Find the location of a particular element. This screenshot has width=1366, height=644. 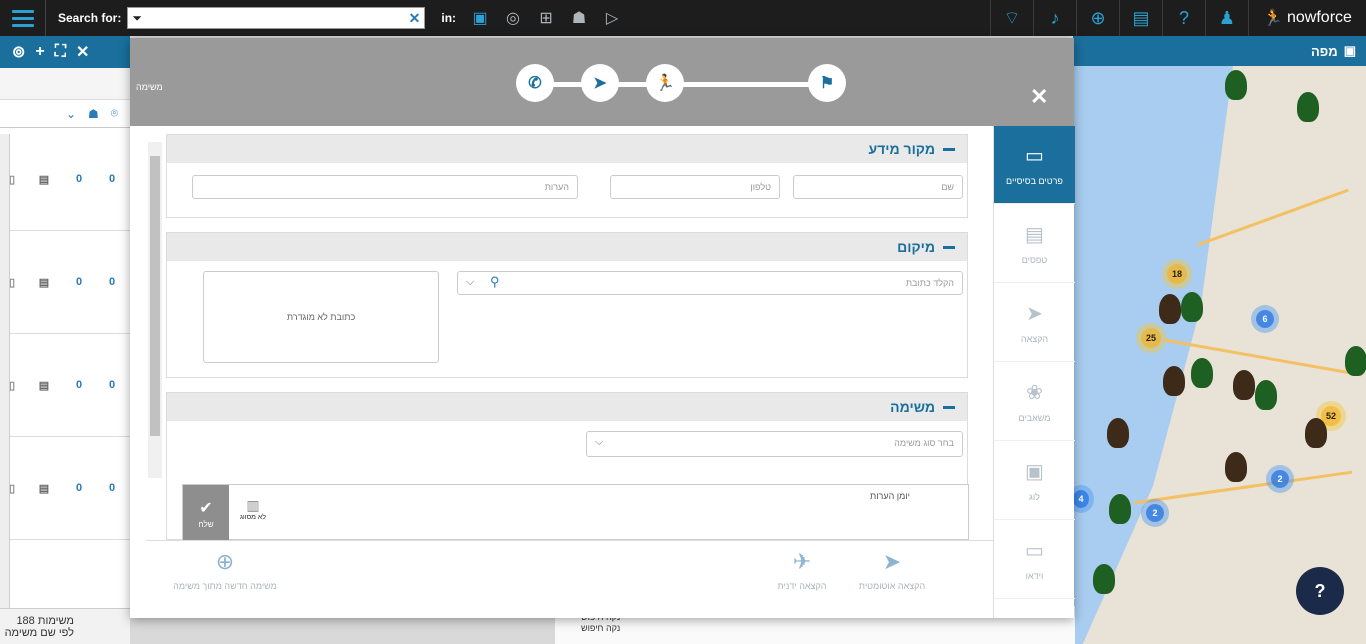

row-count-b: 0 is located at coordinates (112, 488).